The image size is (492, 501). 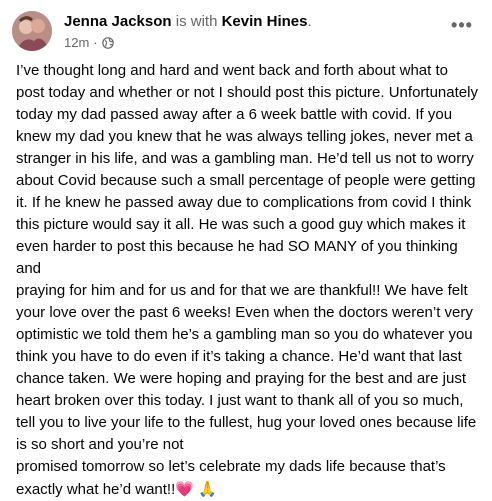 What do you see at coordinates (107, 43) in the screenshot?
I see `globe-icon` at bounding box center [107, 43].